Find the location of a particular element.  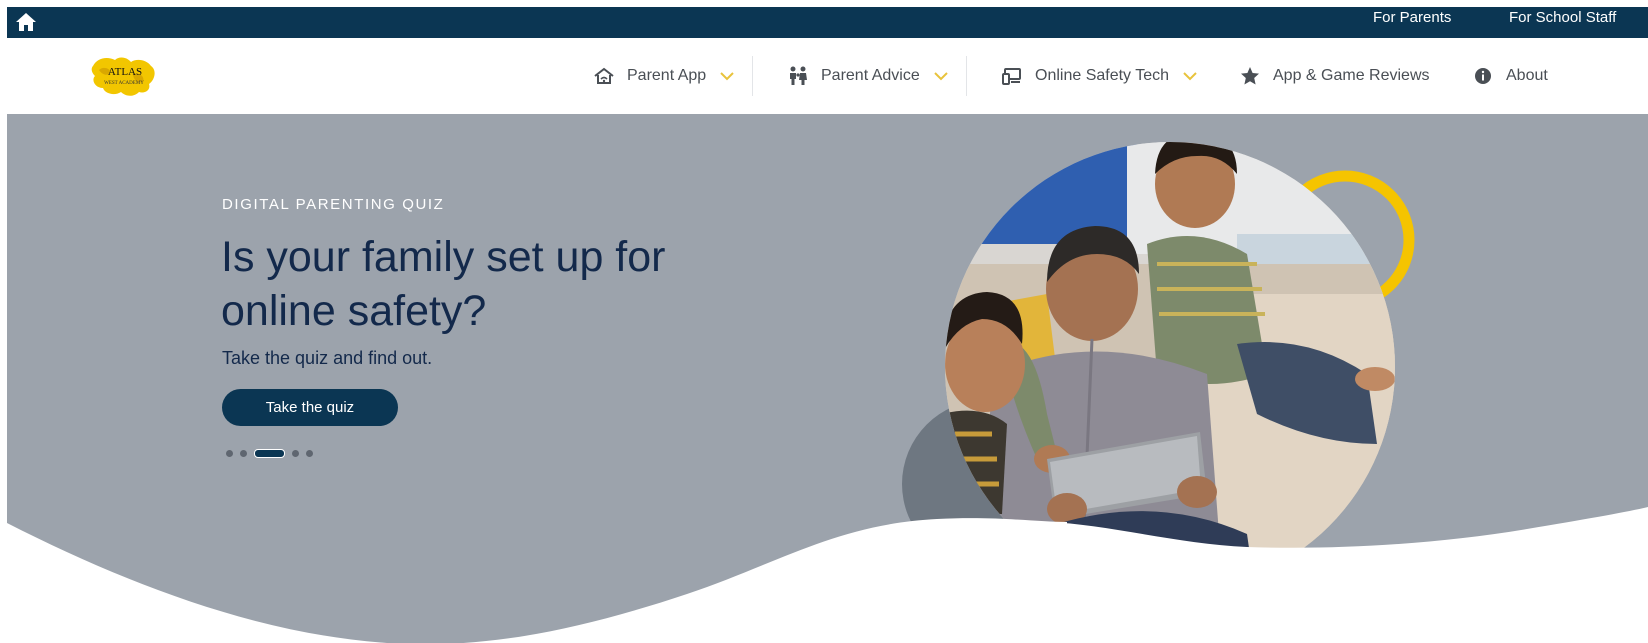

devices-icon is located at coordinates (1012, 76).